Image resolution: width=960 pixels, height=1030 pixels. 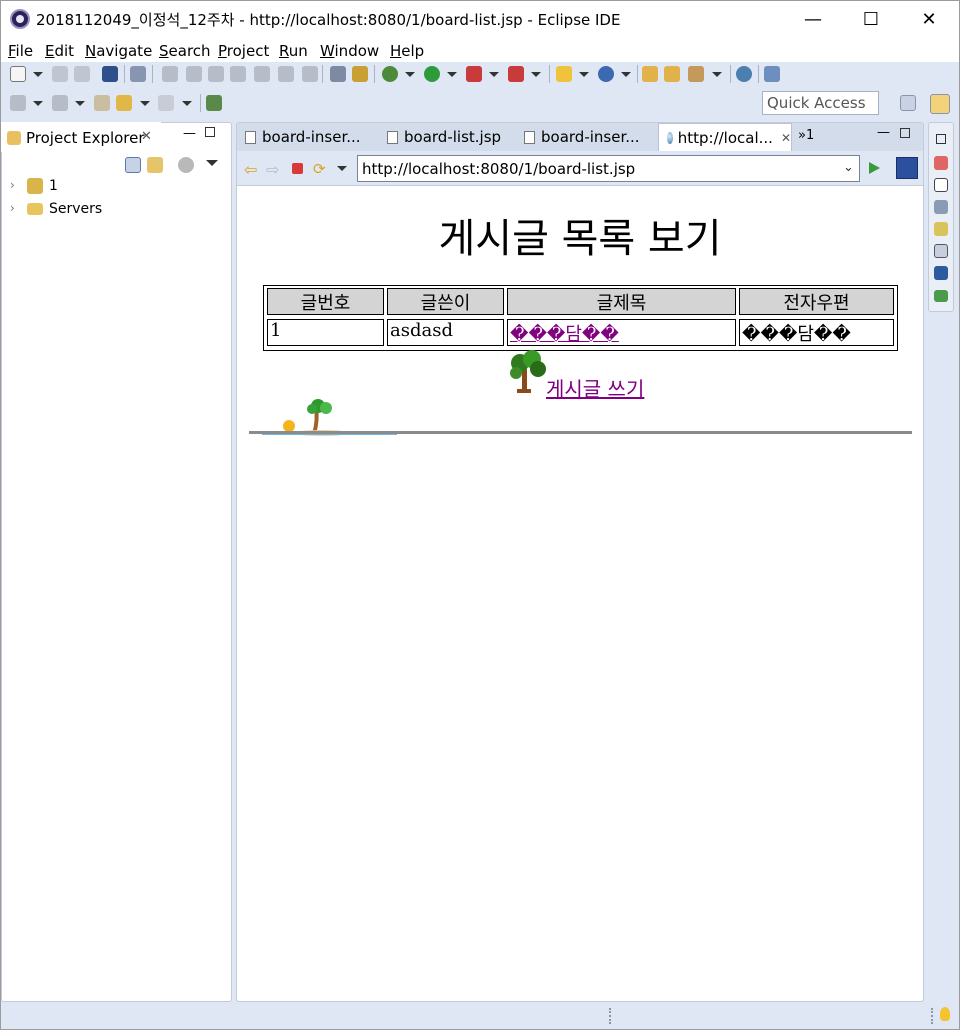 What do you see at coordinates (155, 165) in the screenshot?
I see `link-editor-icon` at bounding box center [155, 165].